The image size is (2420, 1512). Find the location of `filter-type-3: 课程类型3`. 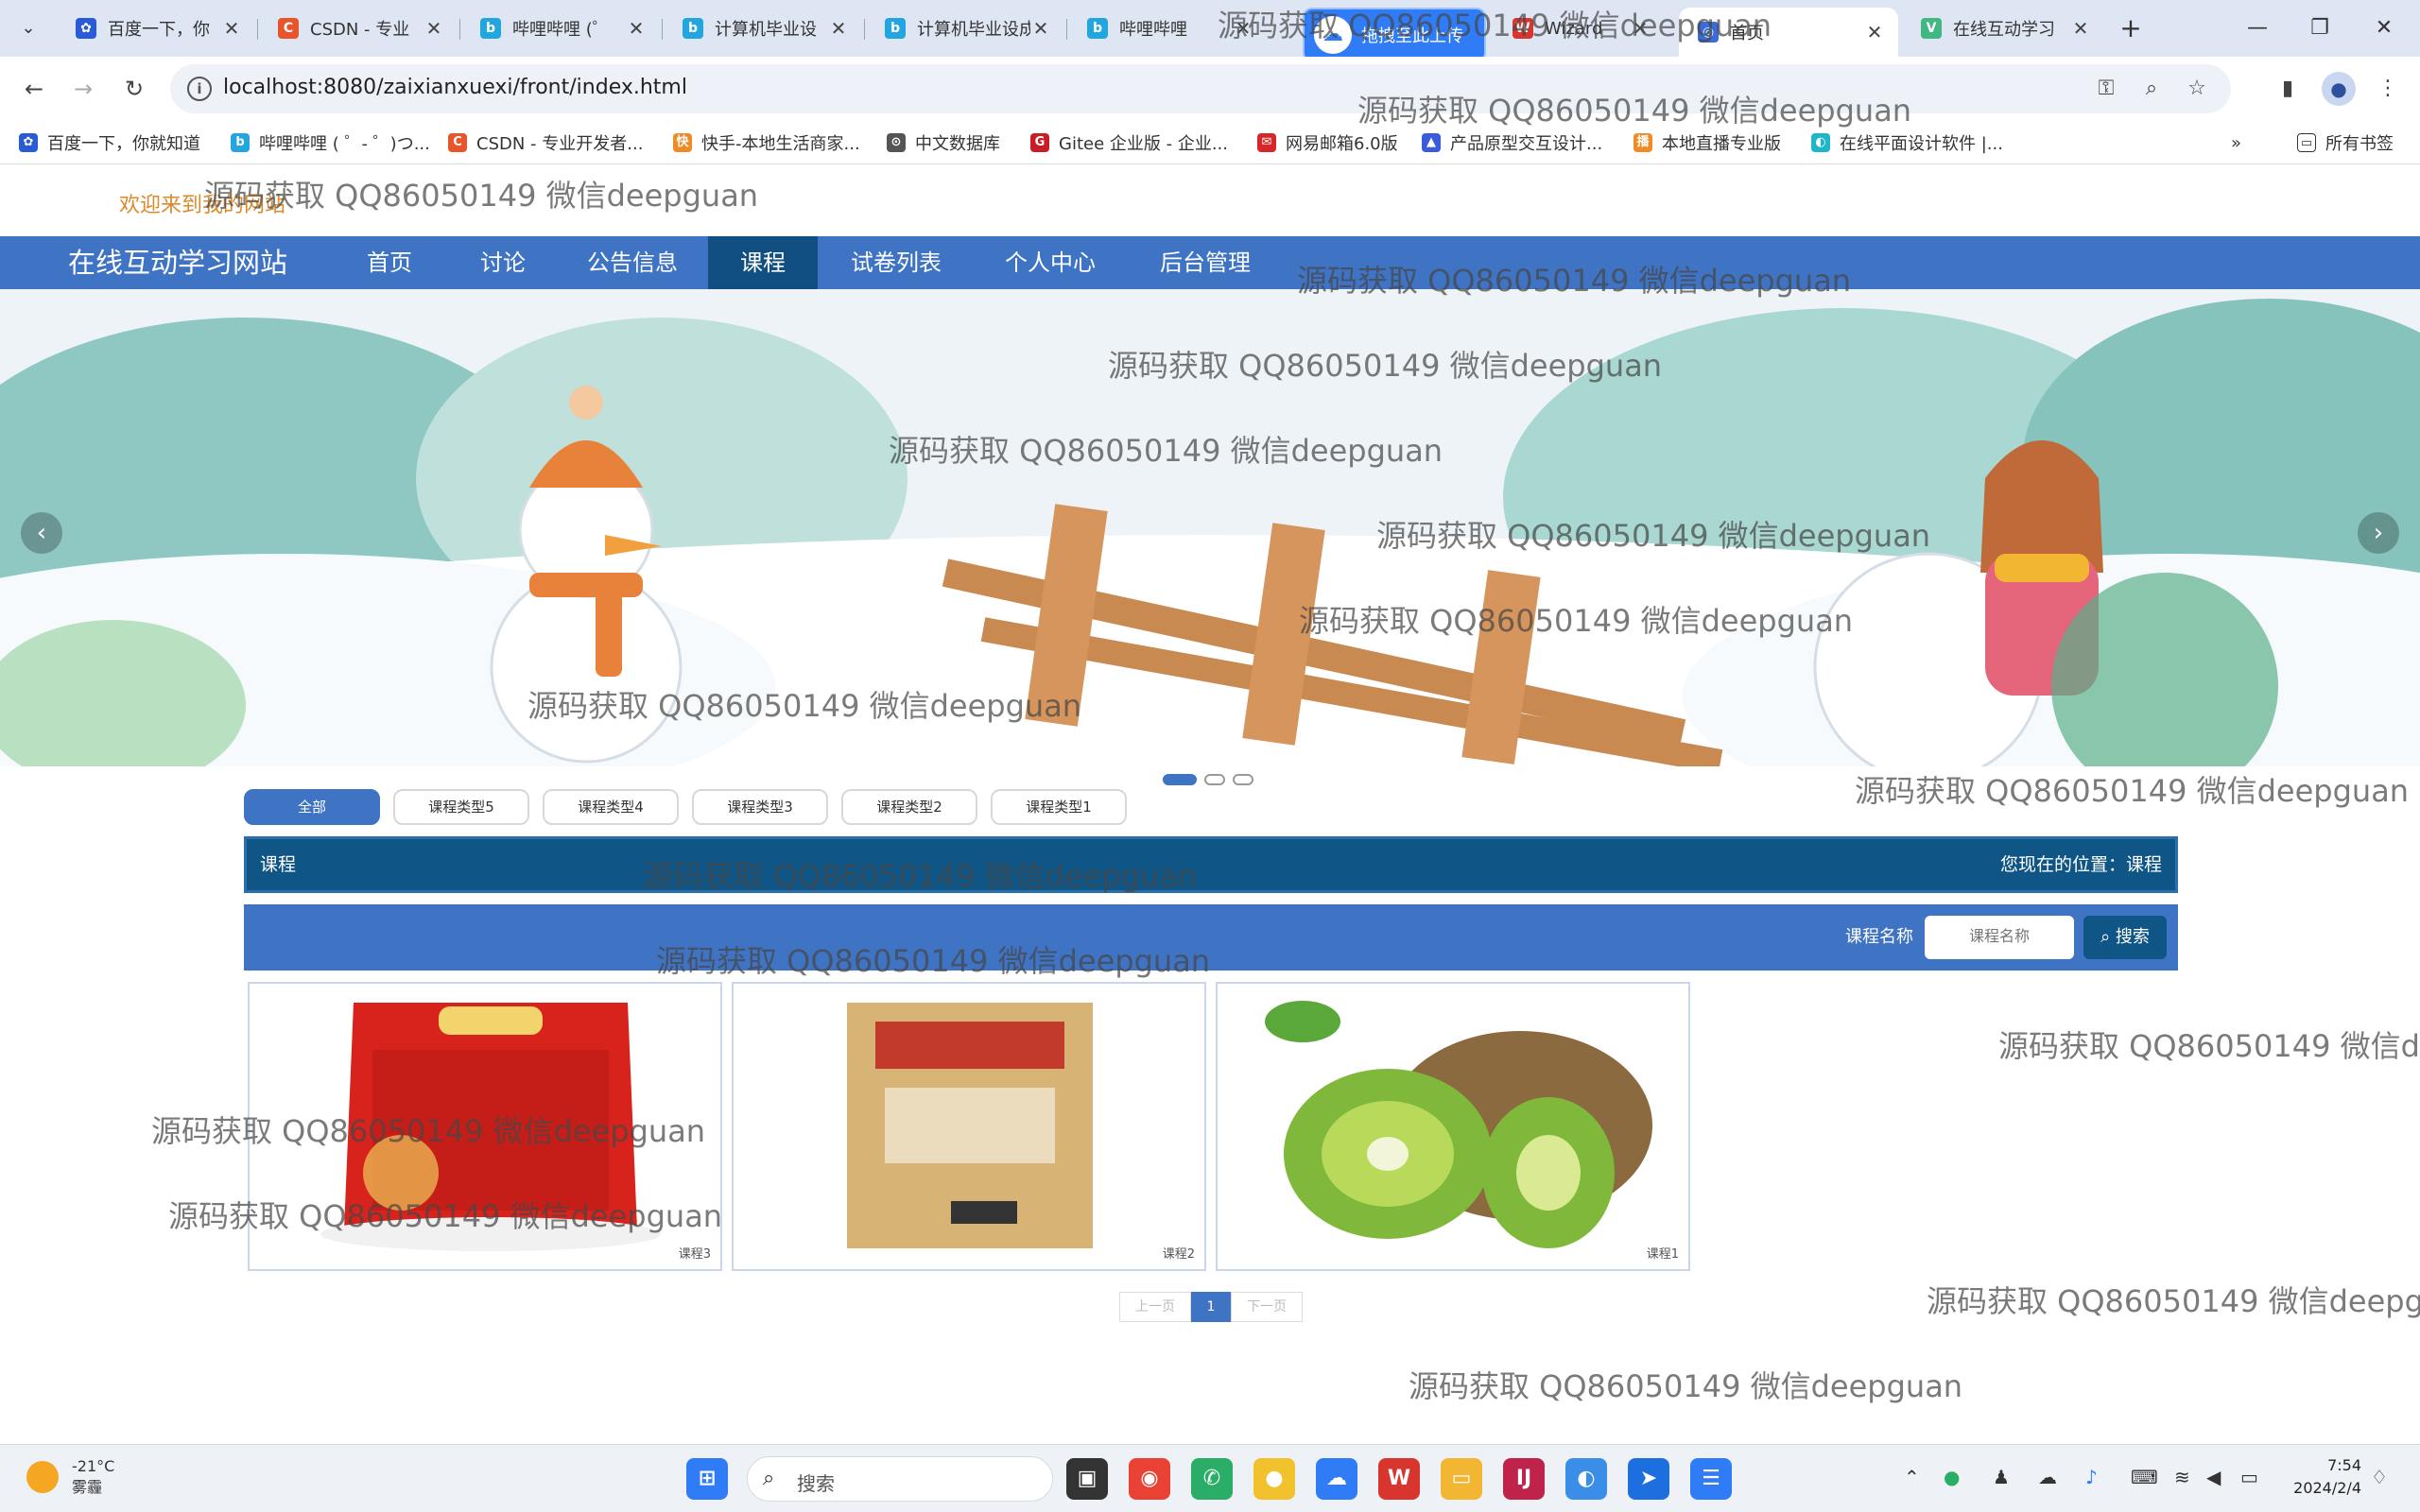

filter-type-3: 课程类型3 is located at coordinates (760, 807).